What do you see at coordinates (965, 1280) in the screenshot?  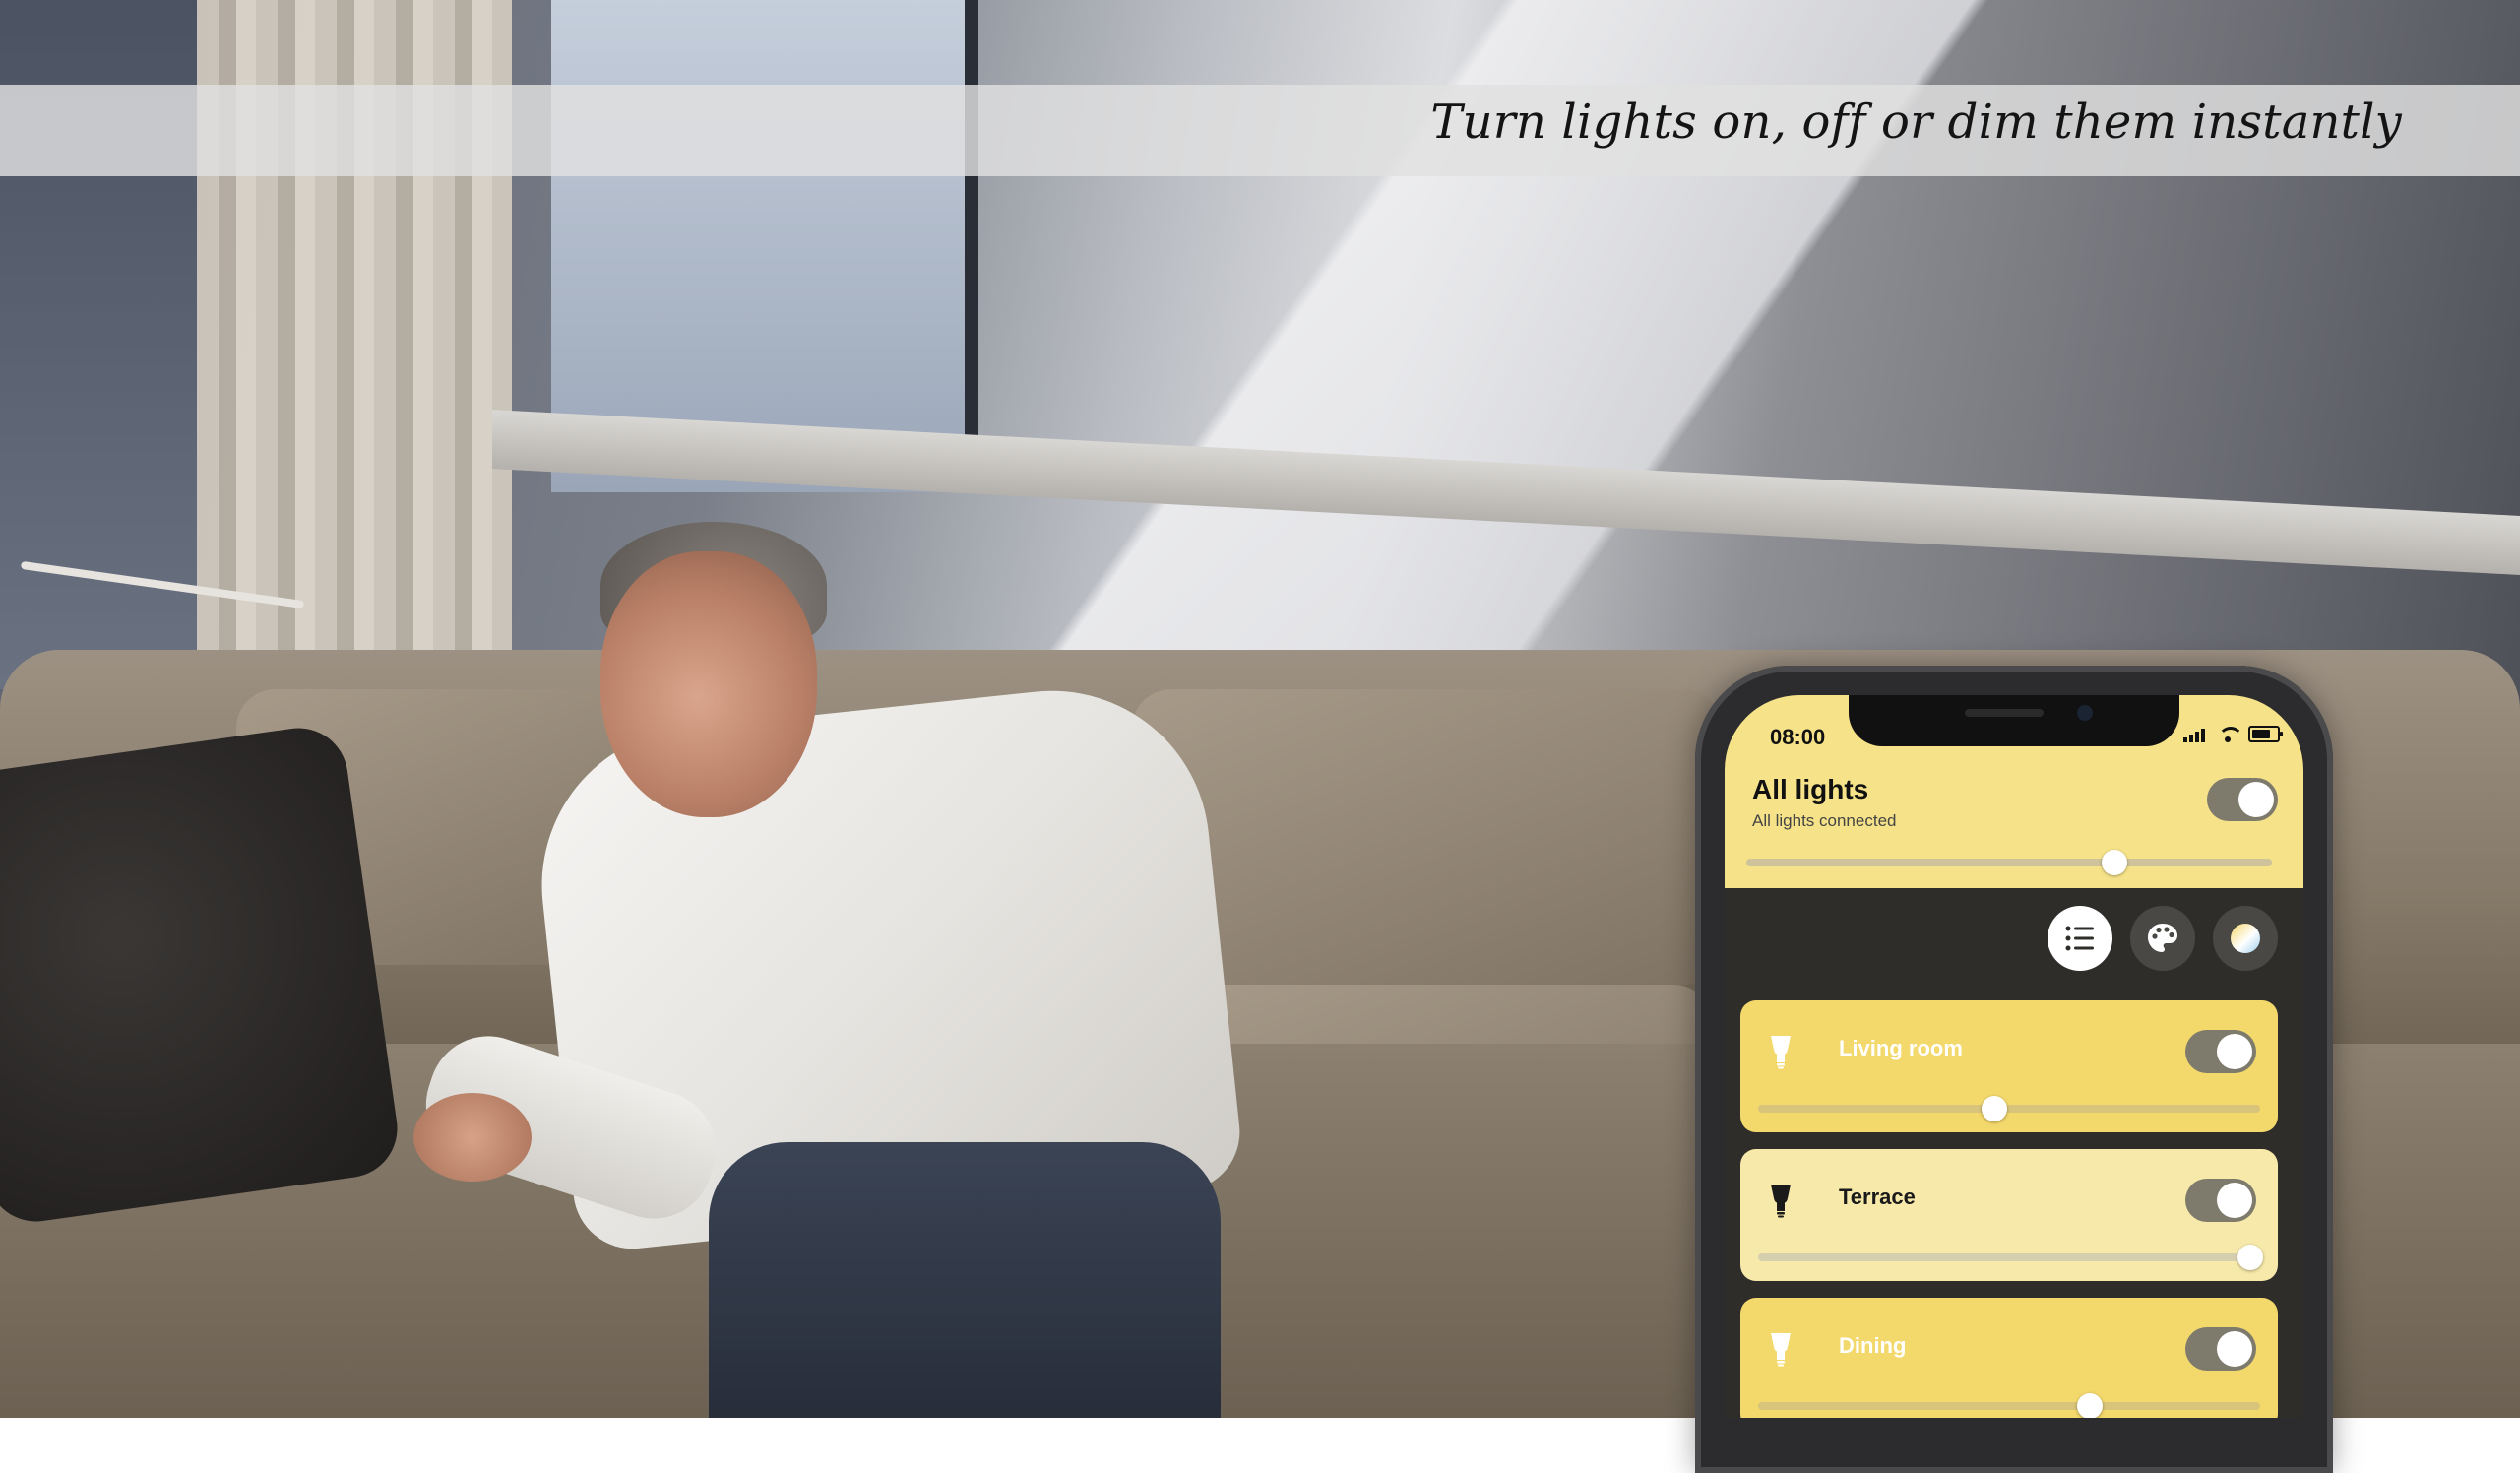 I see `man-jeans` at bounding box center [965, 1280].